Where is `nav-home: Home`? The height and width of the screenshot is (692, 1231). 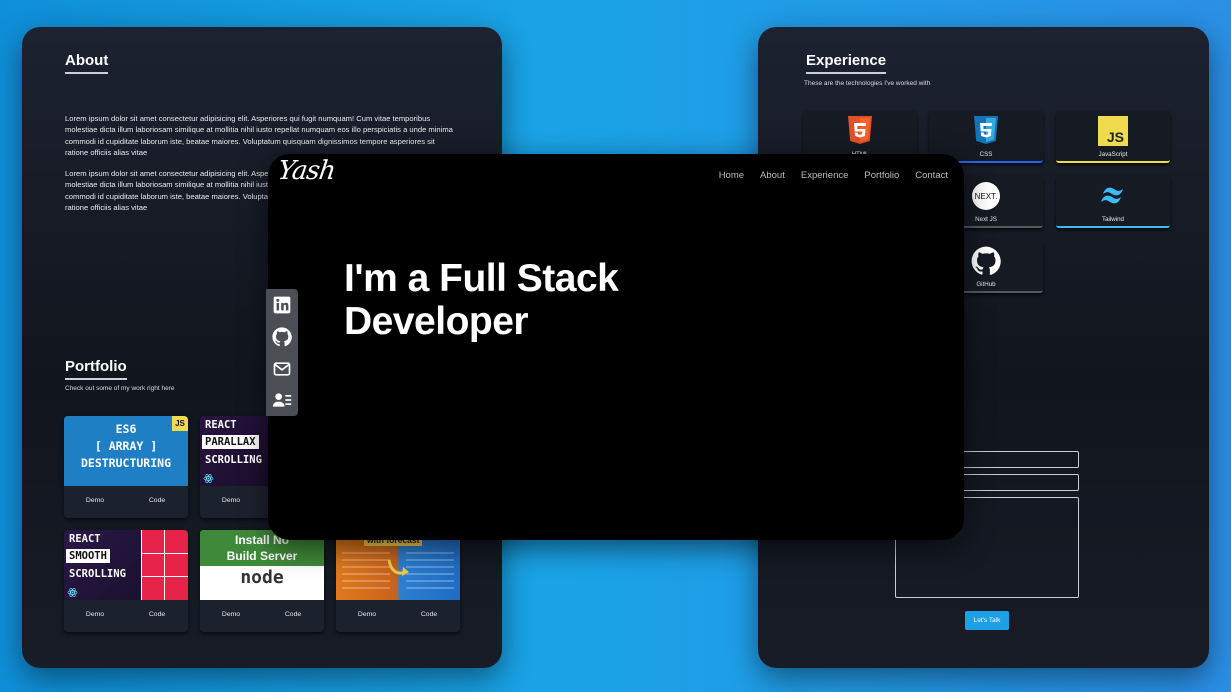 nav-home: Home is located at coordinates (731, 175).